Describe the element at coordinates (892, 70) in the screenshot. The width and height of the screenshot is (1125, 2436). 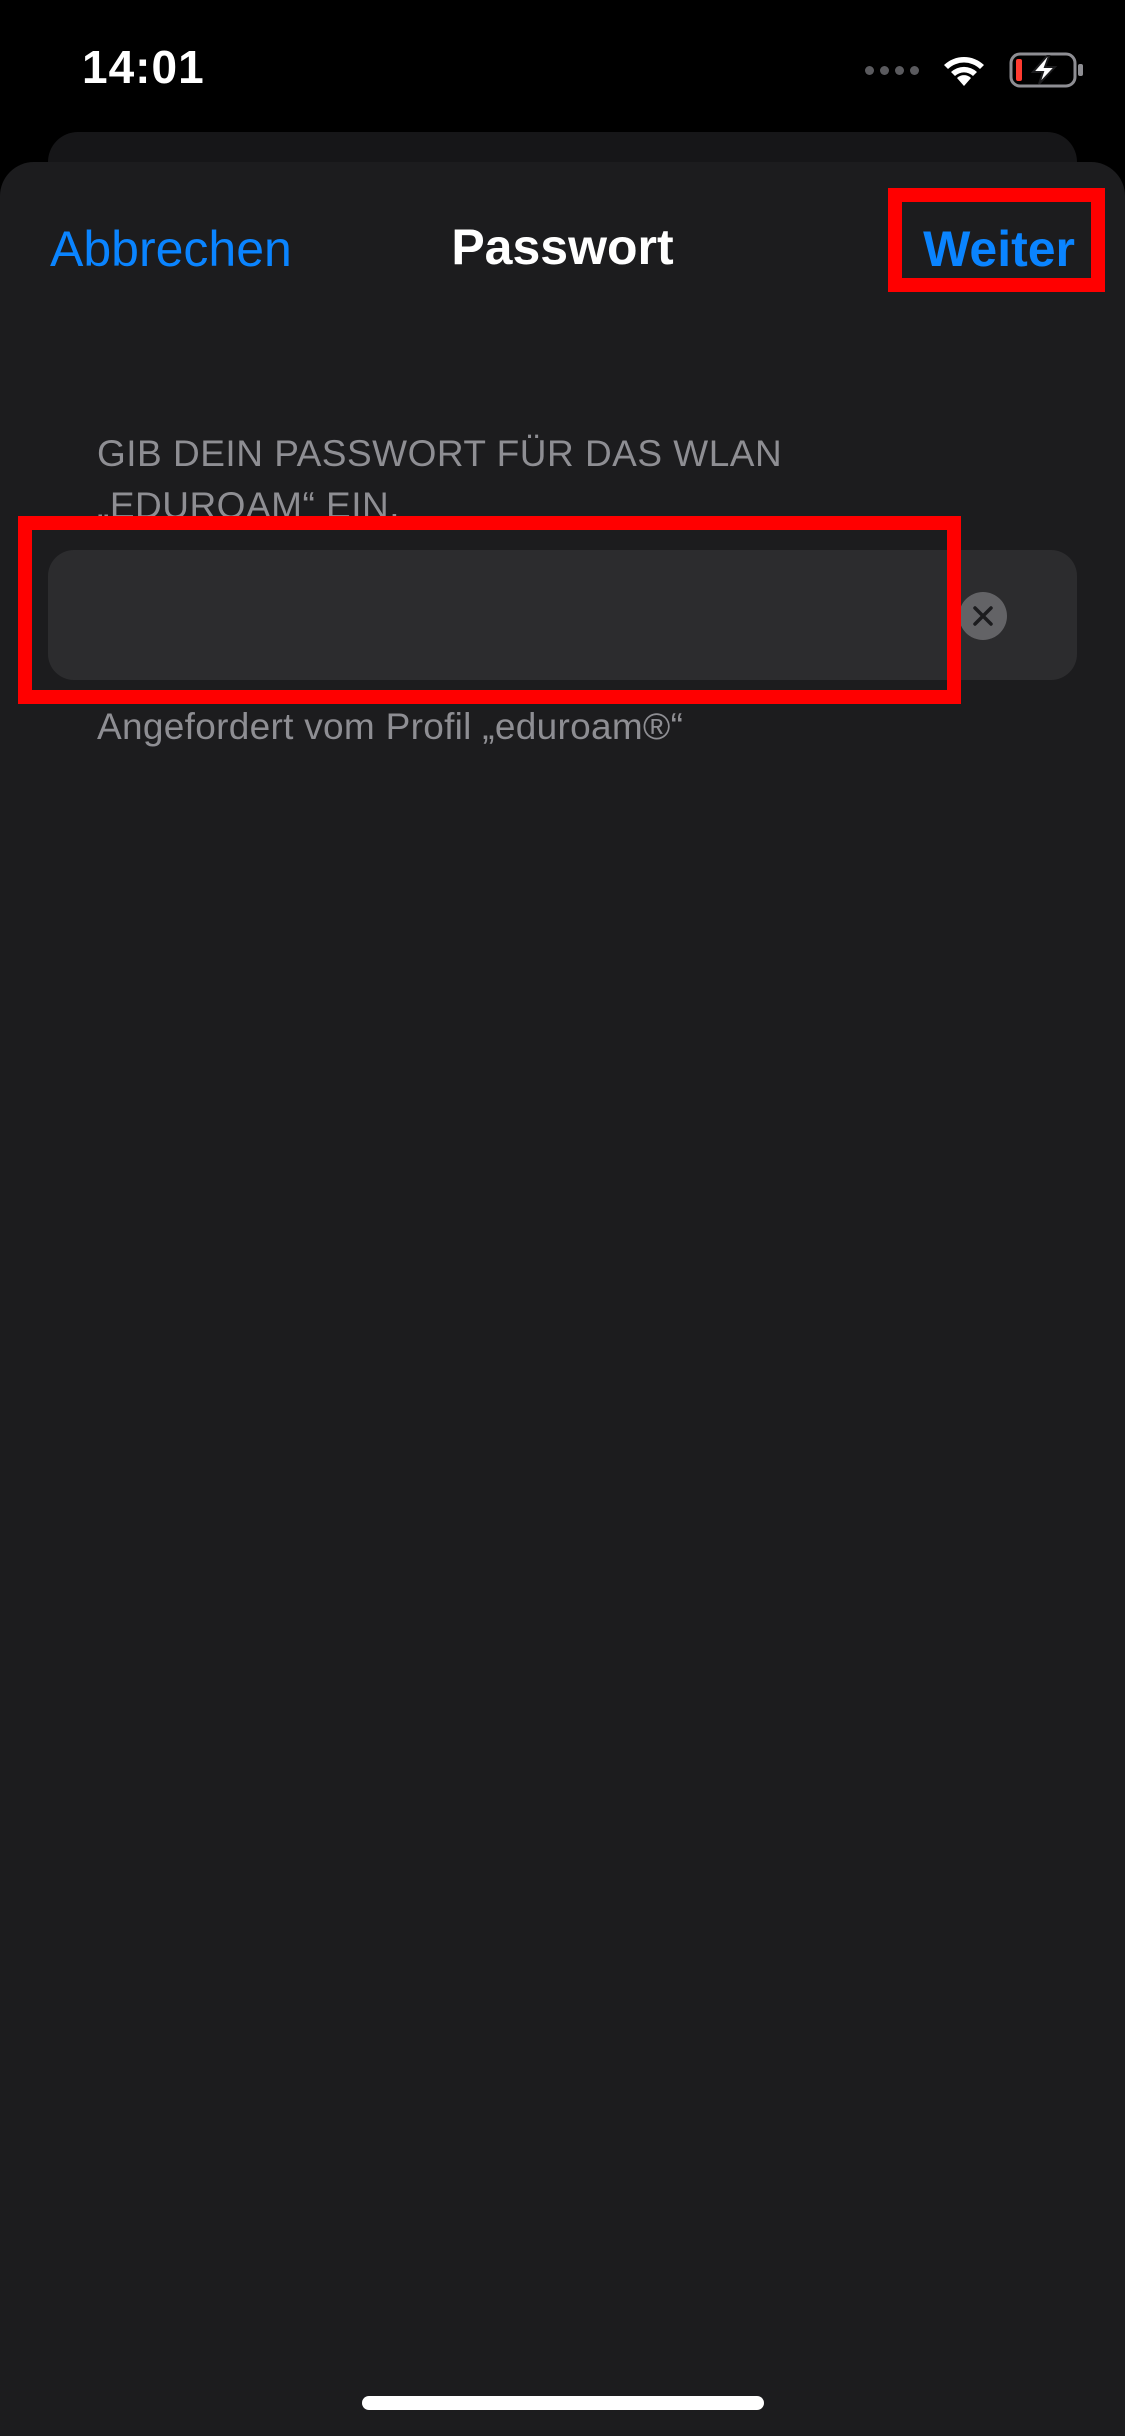
I see `cellular-signal-icon` at that location.